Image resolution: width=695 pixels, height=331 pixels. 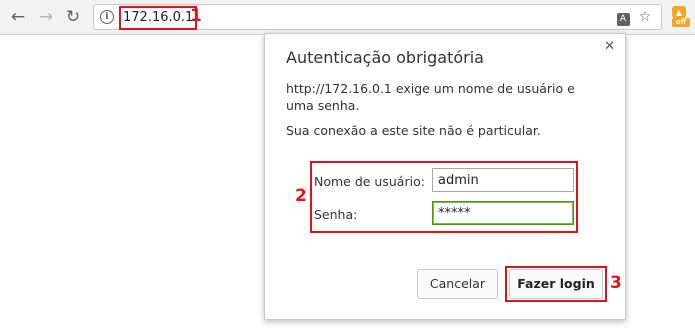 What do you see at coordinates (616, 283) in the screenshot?
I see `callout-3: 3` at bounding box center [616, 283].